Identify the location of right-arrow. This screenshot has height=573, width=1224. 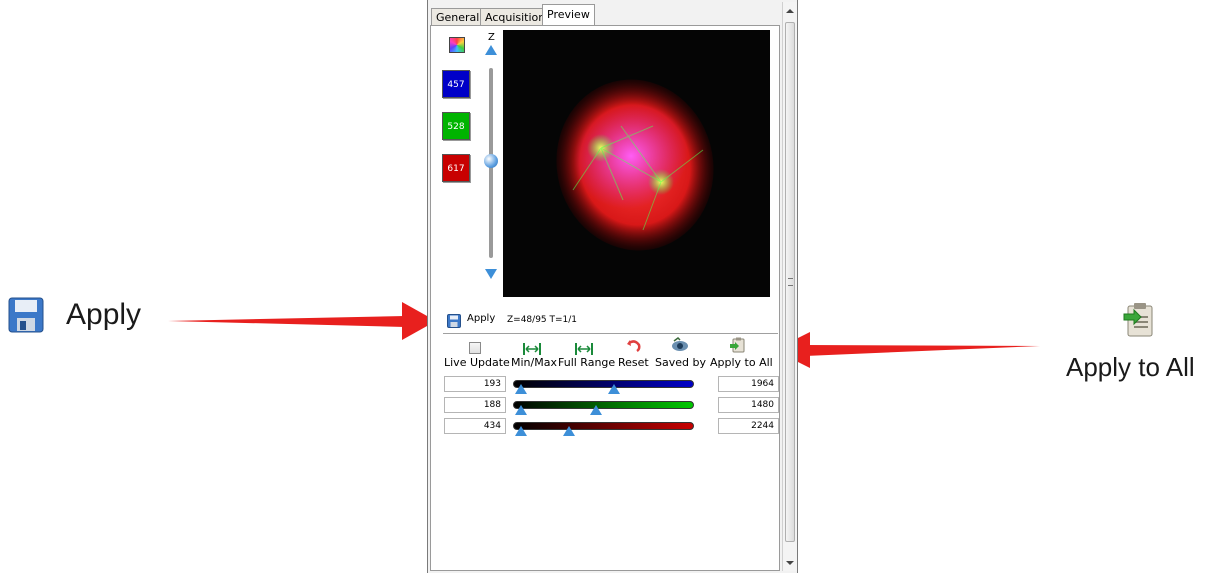
(907, 350).